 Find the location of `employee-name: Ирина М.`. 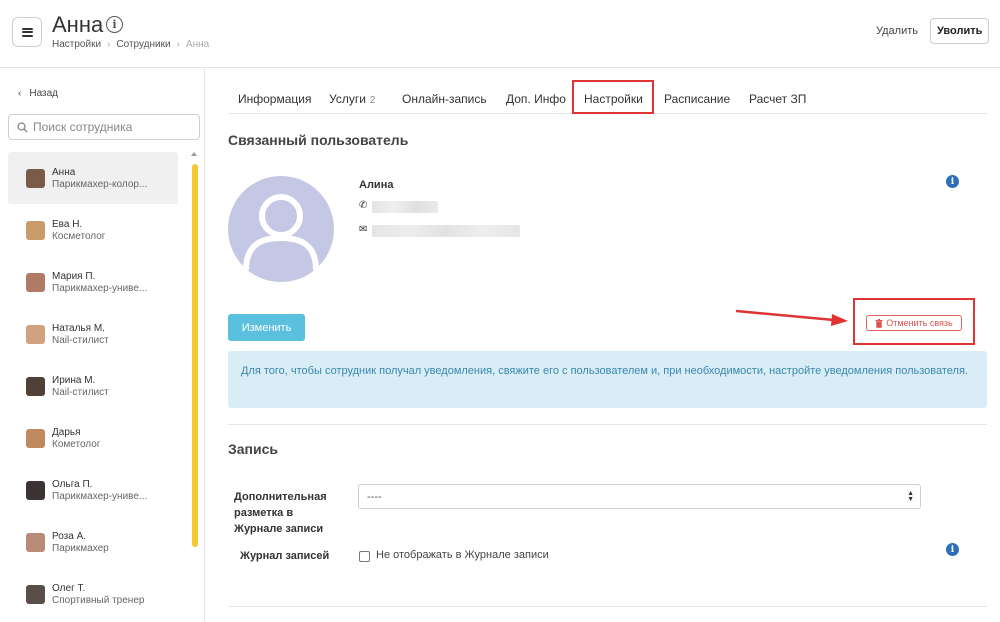

employee-name: Ирина М. is located at coordinates (74, 380).